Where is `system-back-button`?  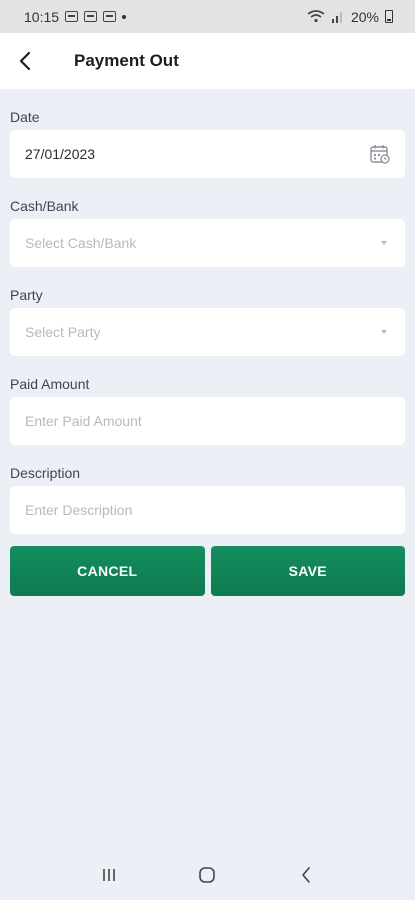 system-back-button is located at coordinates (306, 875).